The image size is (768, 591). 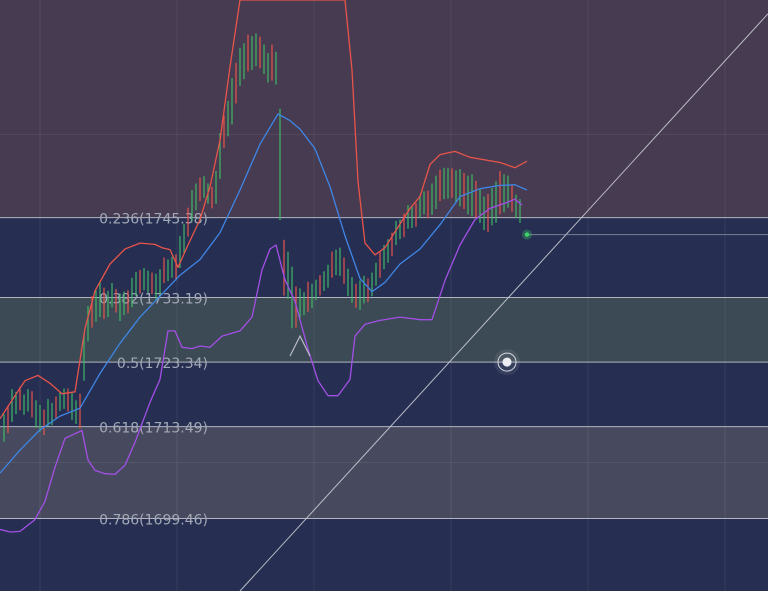 I want to click on fib-label-0.786: 0.786(1699.46), so click(x=153, y=521).